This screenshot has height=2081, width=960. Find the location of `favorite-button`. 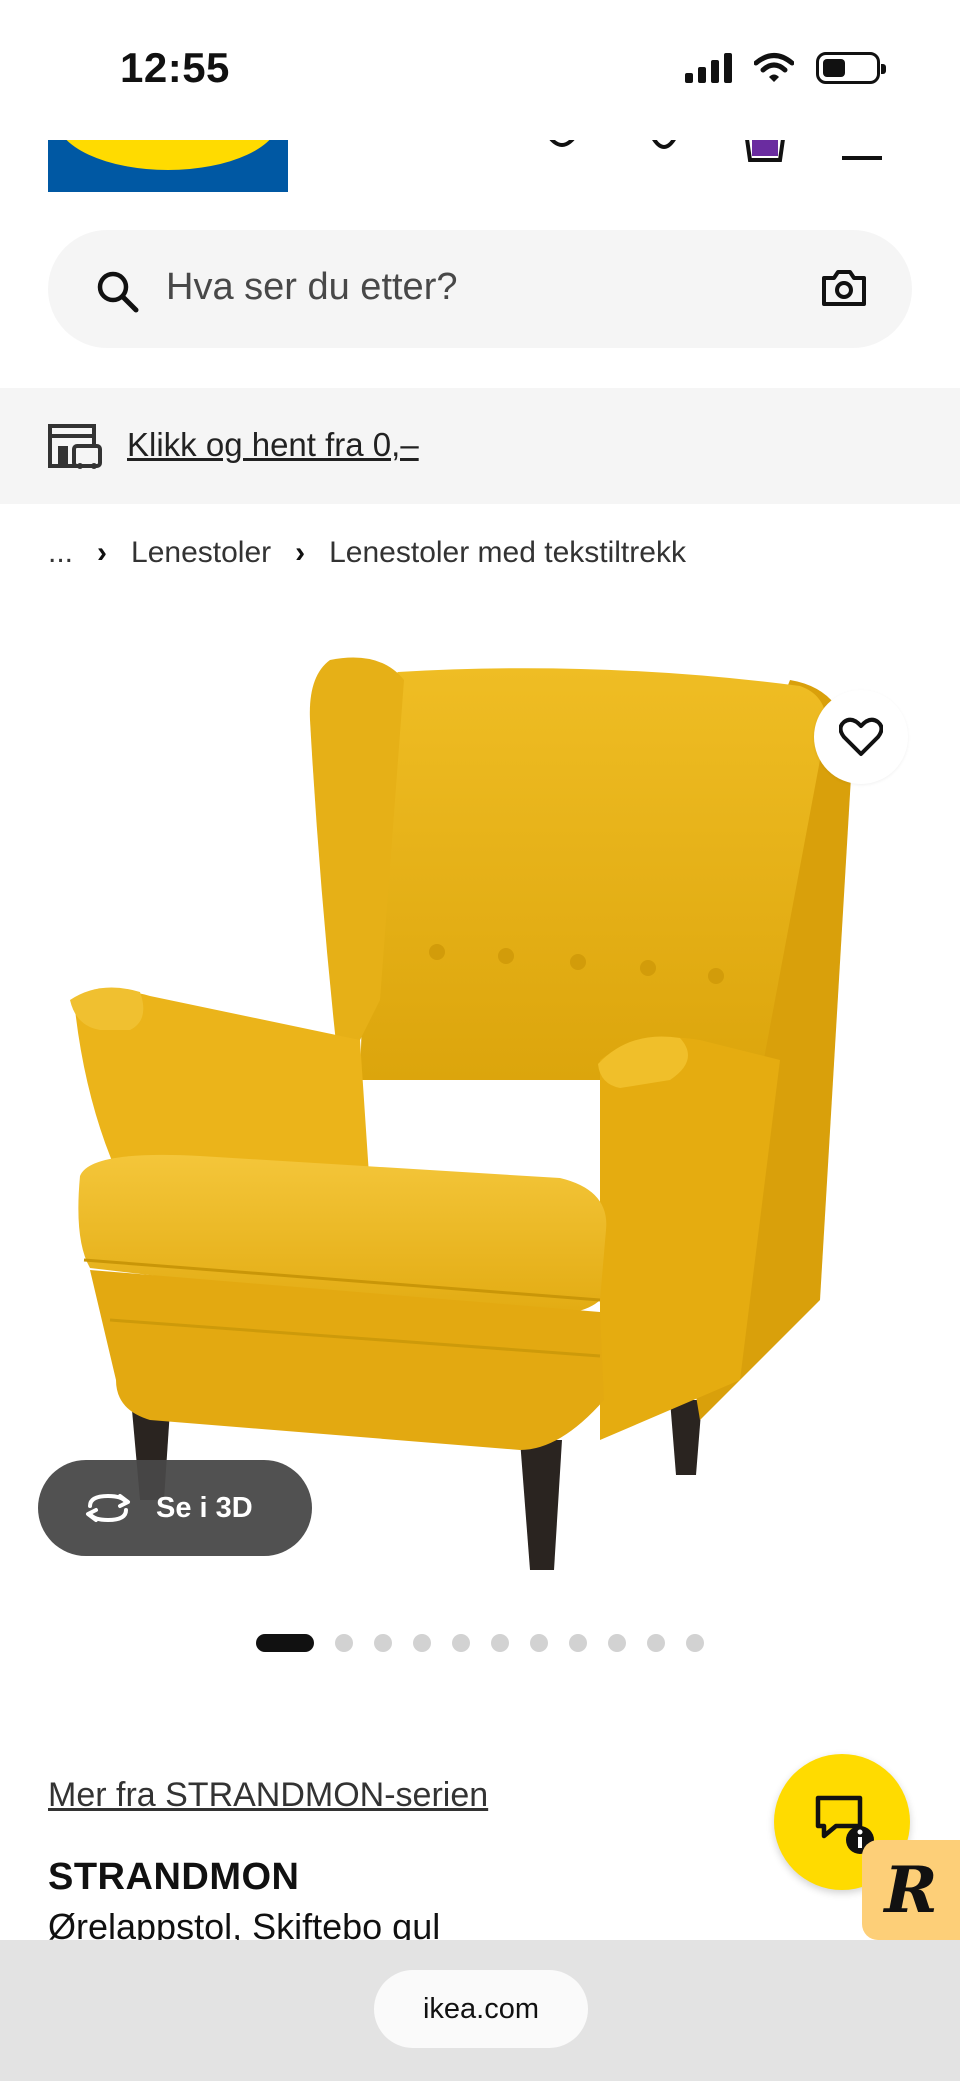

favorite-button is located at coordinates (861, 737).